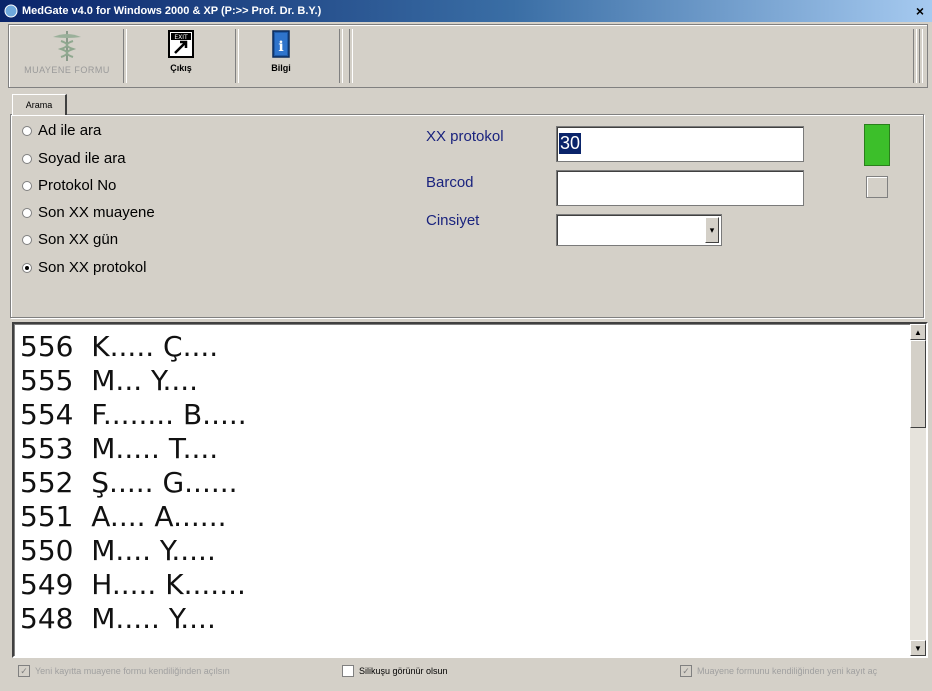 The width and height of the screenshot is (932, 691). I want to click on tab-arama: Arama, so click(39, 104).